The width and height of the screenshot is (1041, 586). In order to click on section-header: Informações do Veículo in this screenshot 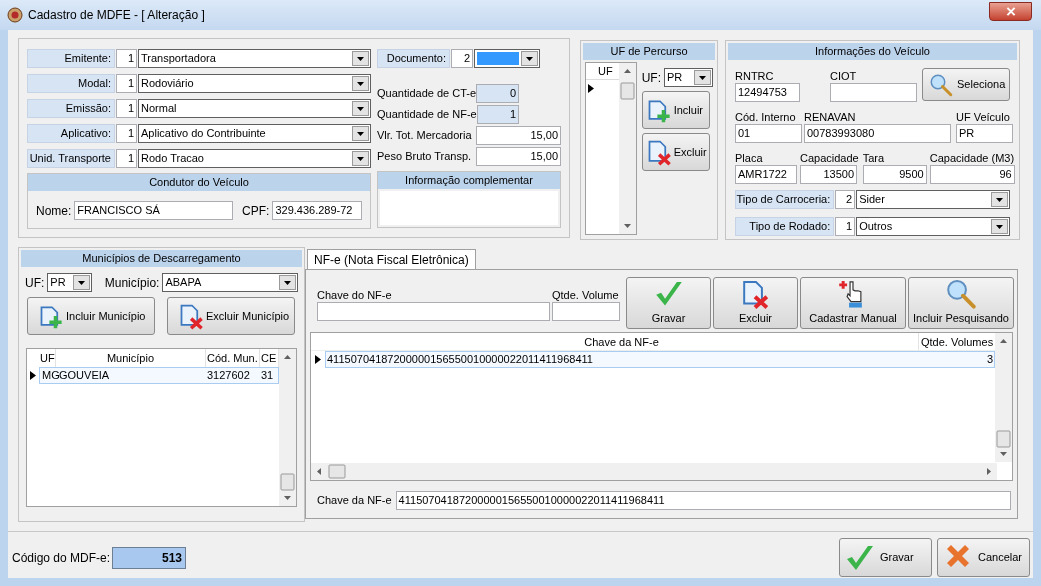, I will do `click(872, 51)`.